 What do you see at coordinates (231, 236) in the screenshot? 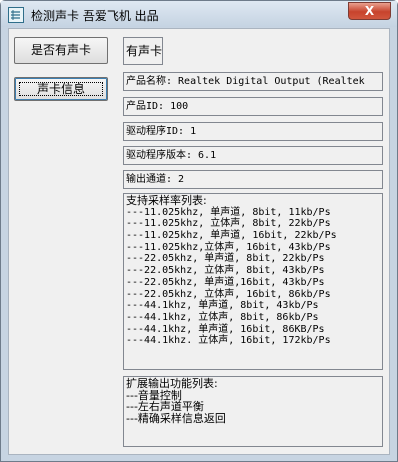
I see `list-item: ---11.025khz, 单声道, 16bit, 22kb/Ps` at bounding box center [231, 236].